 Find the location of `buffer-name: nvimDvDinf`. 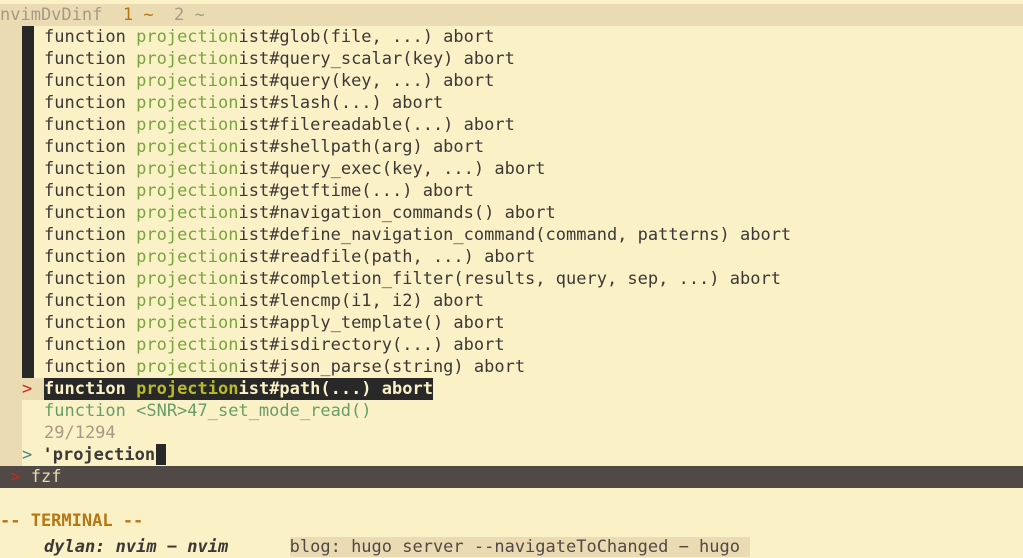

buffer-name: nvimDvDinf is located at coordinates (51, 15).